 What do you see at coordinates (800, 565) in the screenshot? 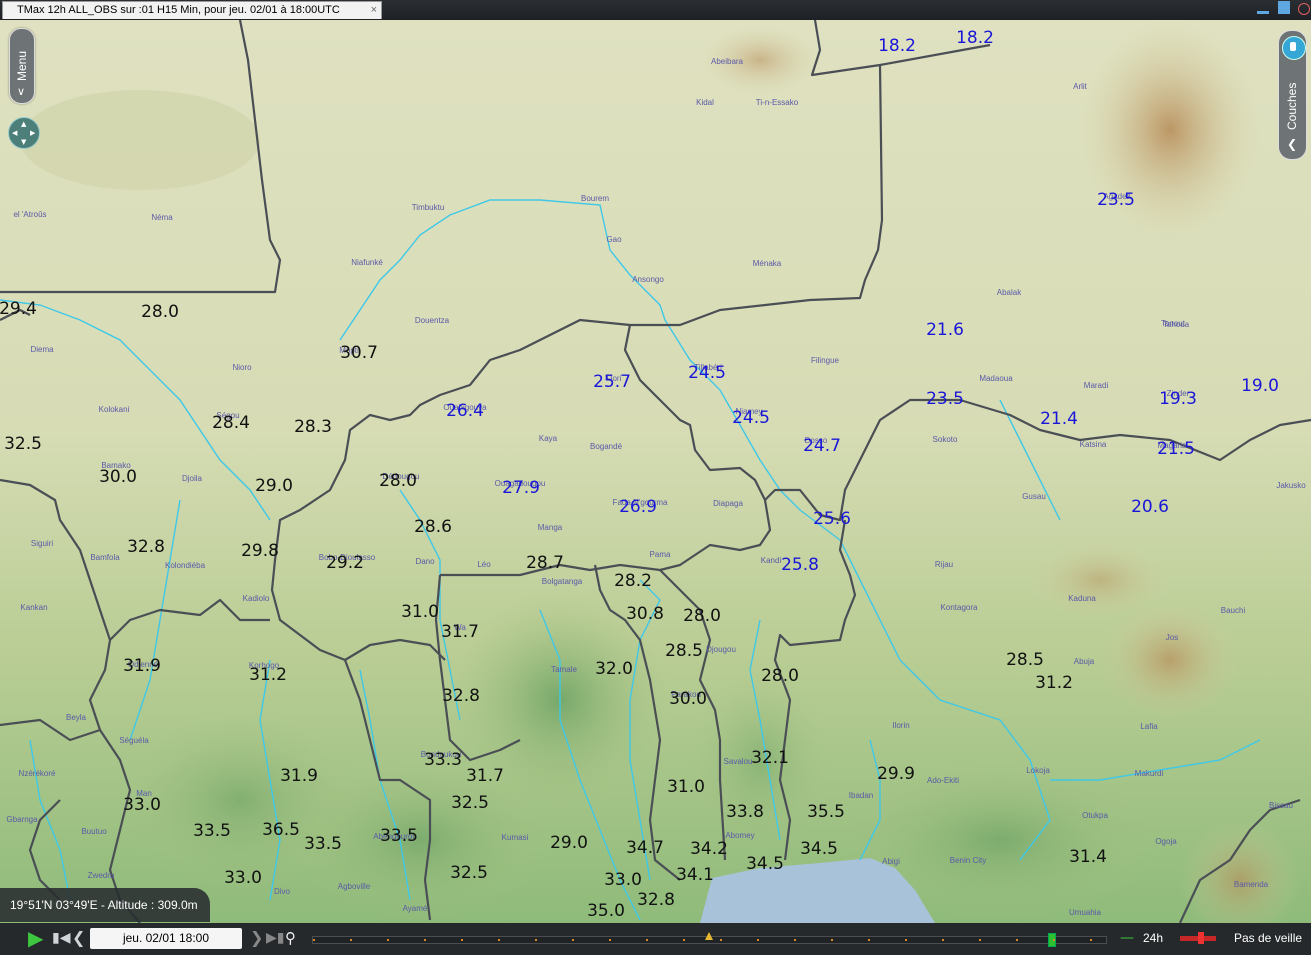
I see `tmax-value: 25.8` at bounding box center [800, 565].